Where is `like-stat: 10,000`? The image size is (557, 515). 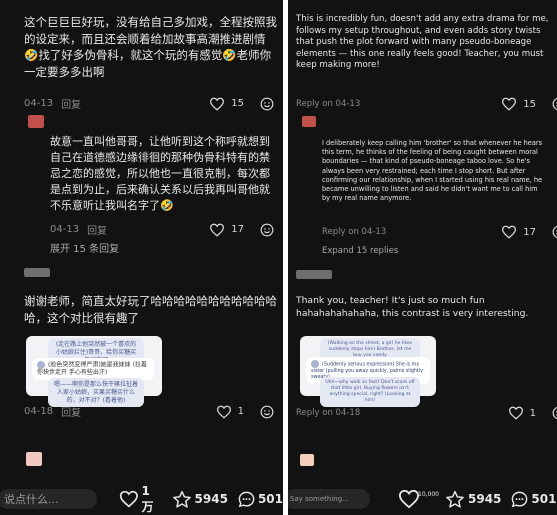
like-stat: 10,000 is located at coordinates (418, 499).